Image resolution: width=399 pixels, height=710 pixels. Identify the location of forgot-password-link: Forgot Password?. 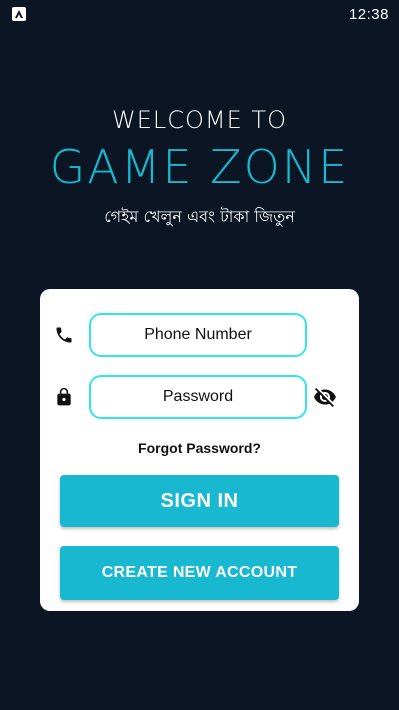
(199, 448).